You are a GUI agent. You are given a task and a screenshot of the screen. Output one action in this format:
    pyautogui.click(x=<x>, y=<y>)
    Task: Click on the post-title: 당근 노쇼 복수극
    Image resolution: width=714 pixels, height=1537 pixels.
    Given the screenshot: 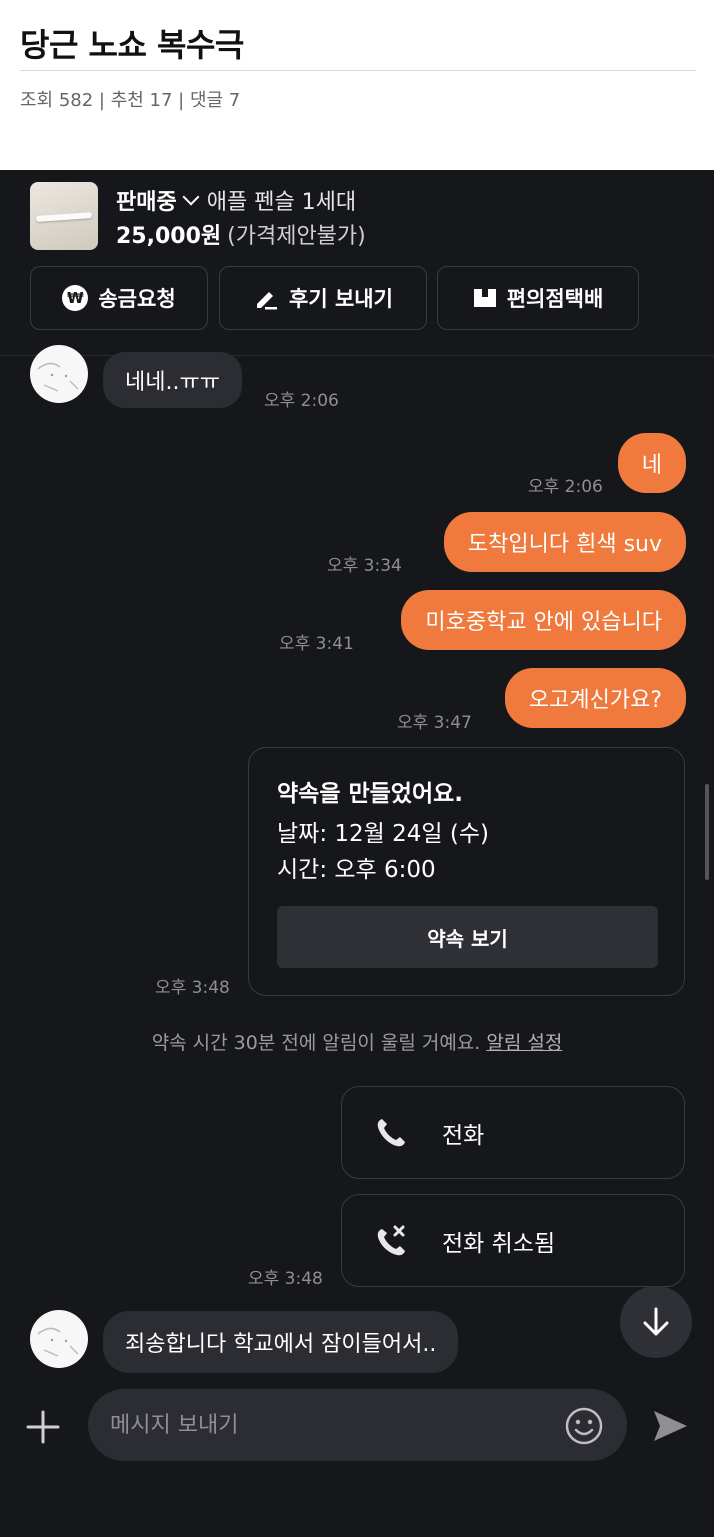 What is the action you would take?
    pyautogui.click(x=132, y=45)
    